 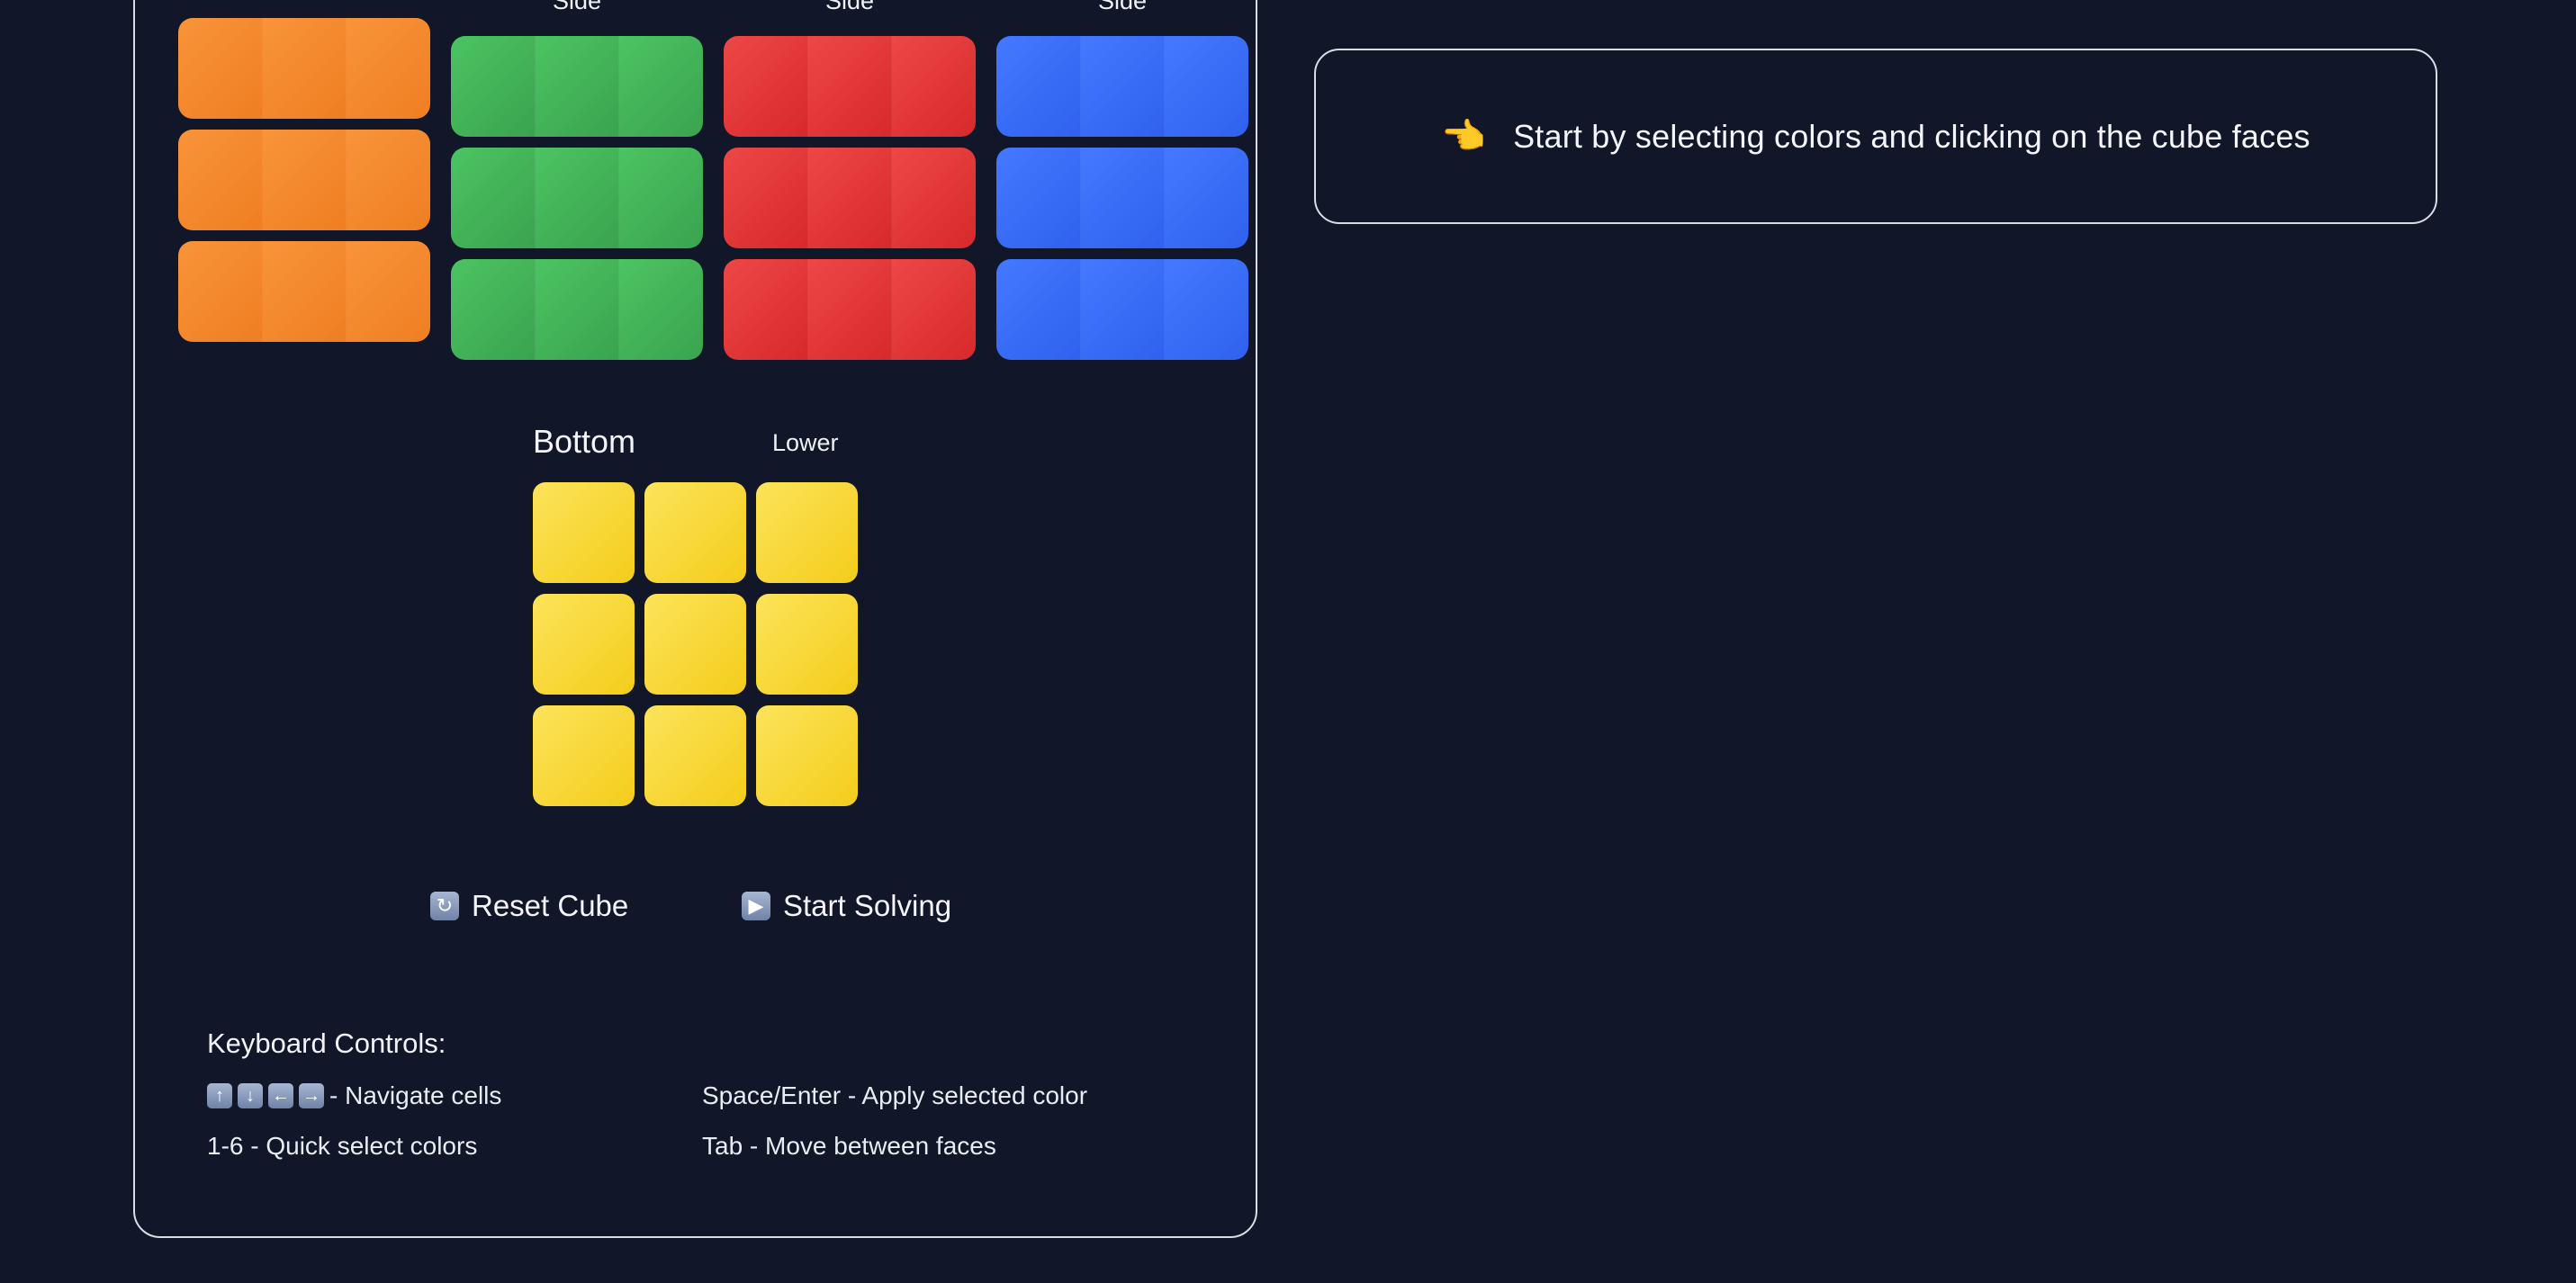 What do you see at coordinates (550, 905) in the screenshot?
I see `reset-cube-label: Reset Cube` at bounding box center [550, 905].